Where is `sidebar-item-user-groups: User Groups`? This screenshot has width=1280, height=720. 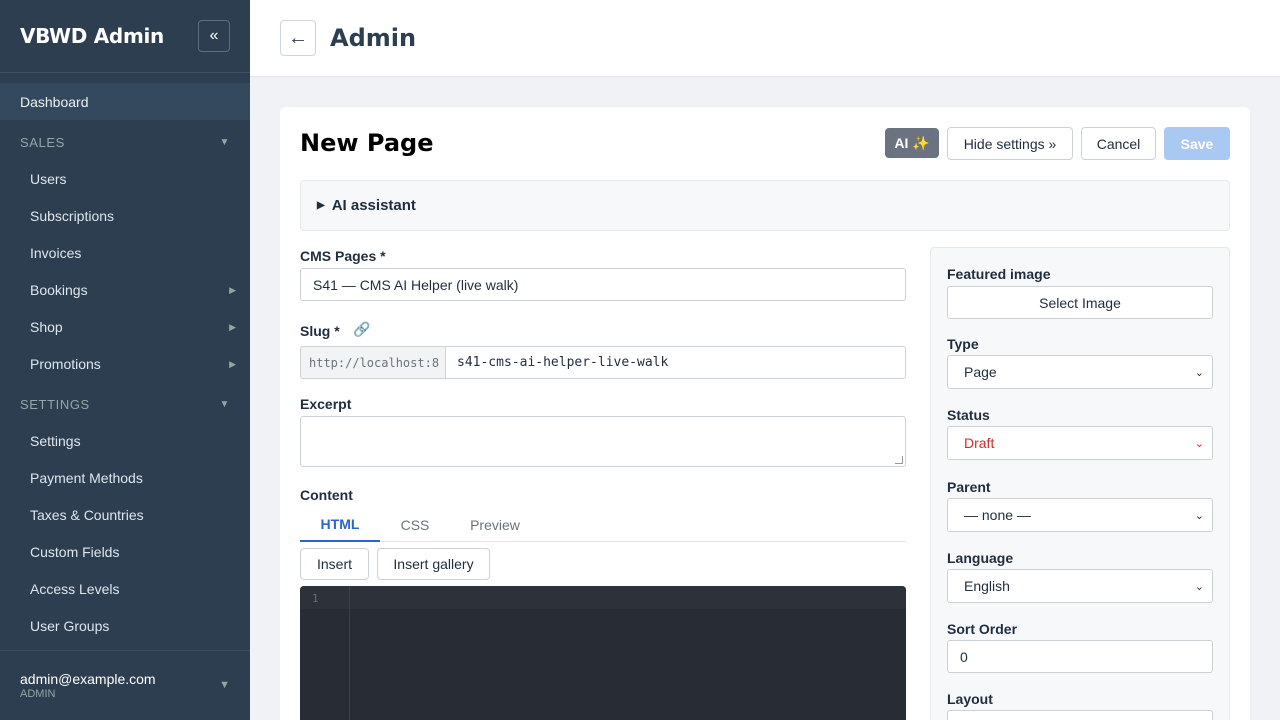 sidebar-item-user-groups: User Groups is located at coordinates (125, 626).